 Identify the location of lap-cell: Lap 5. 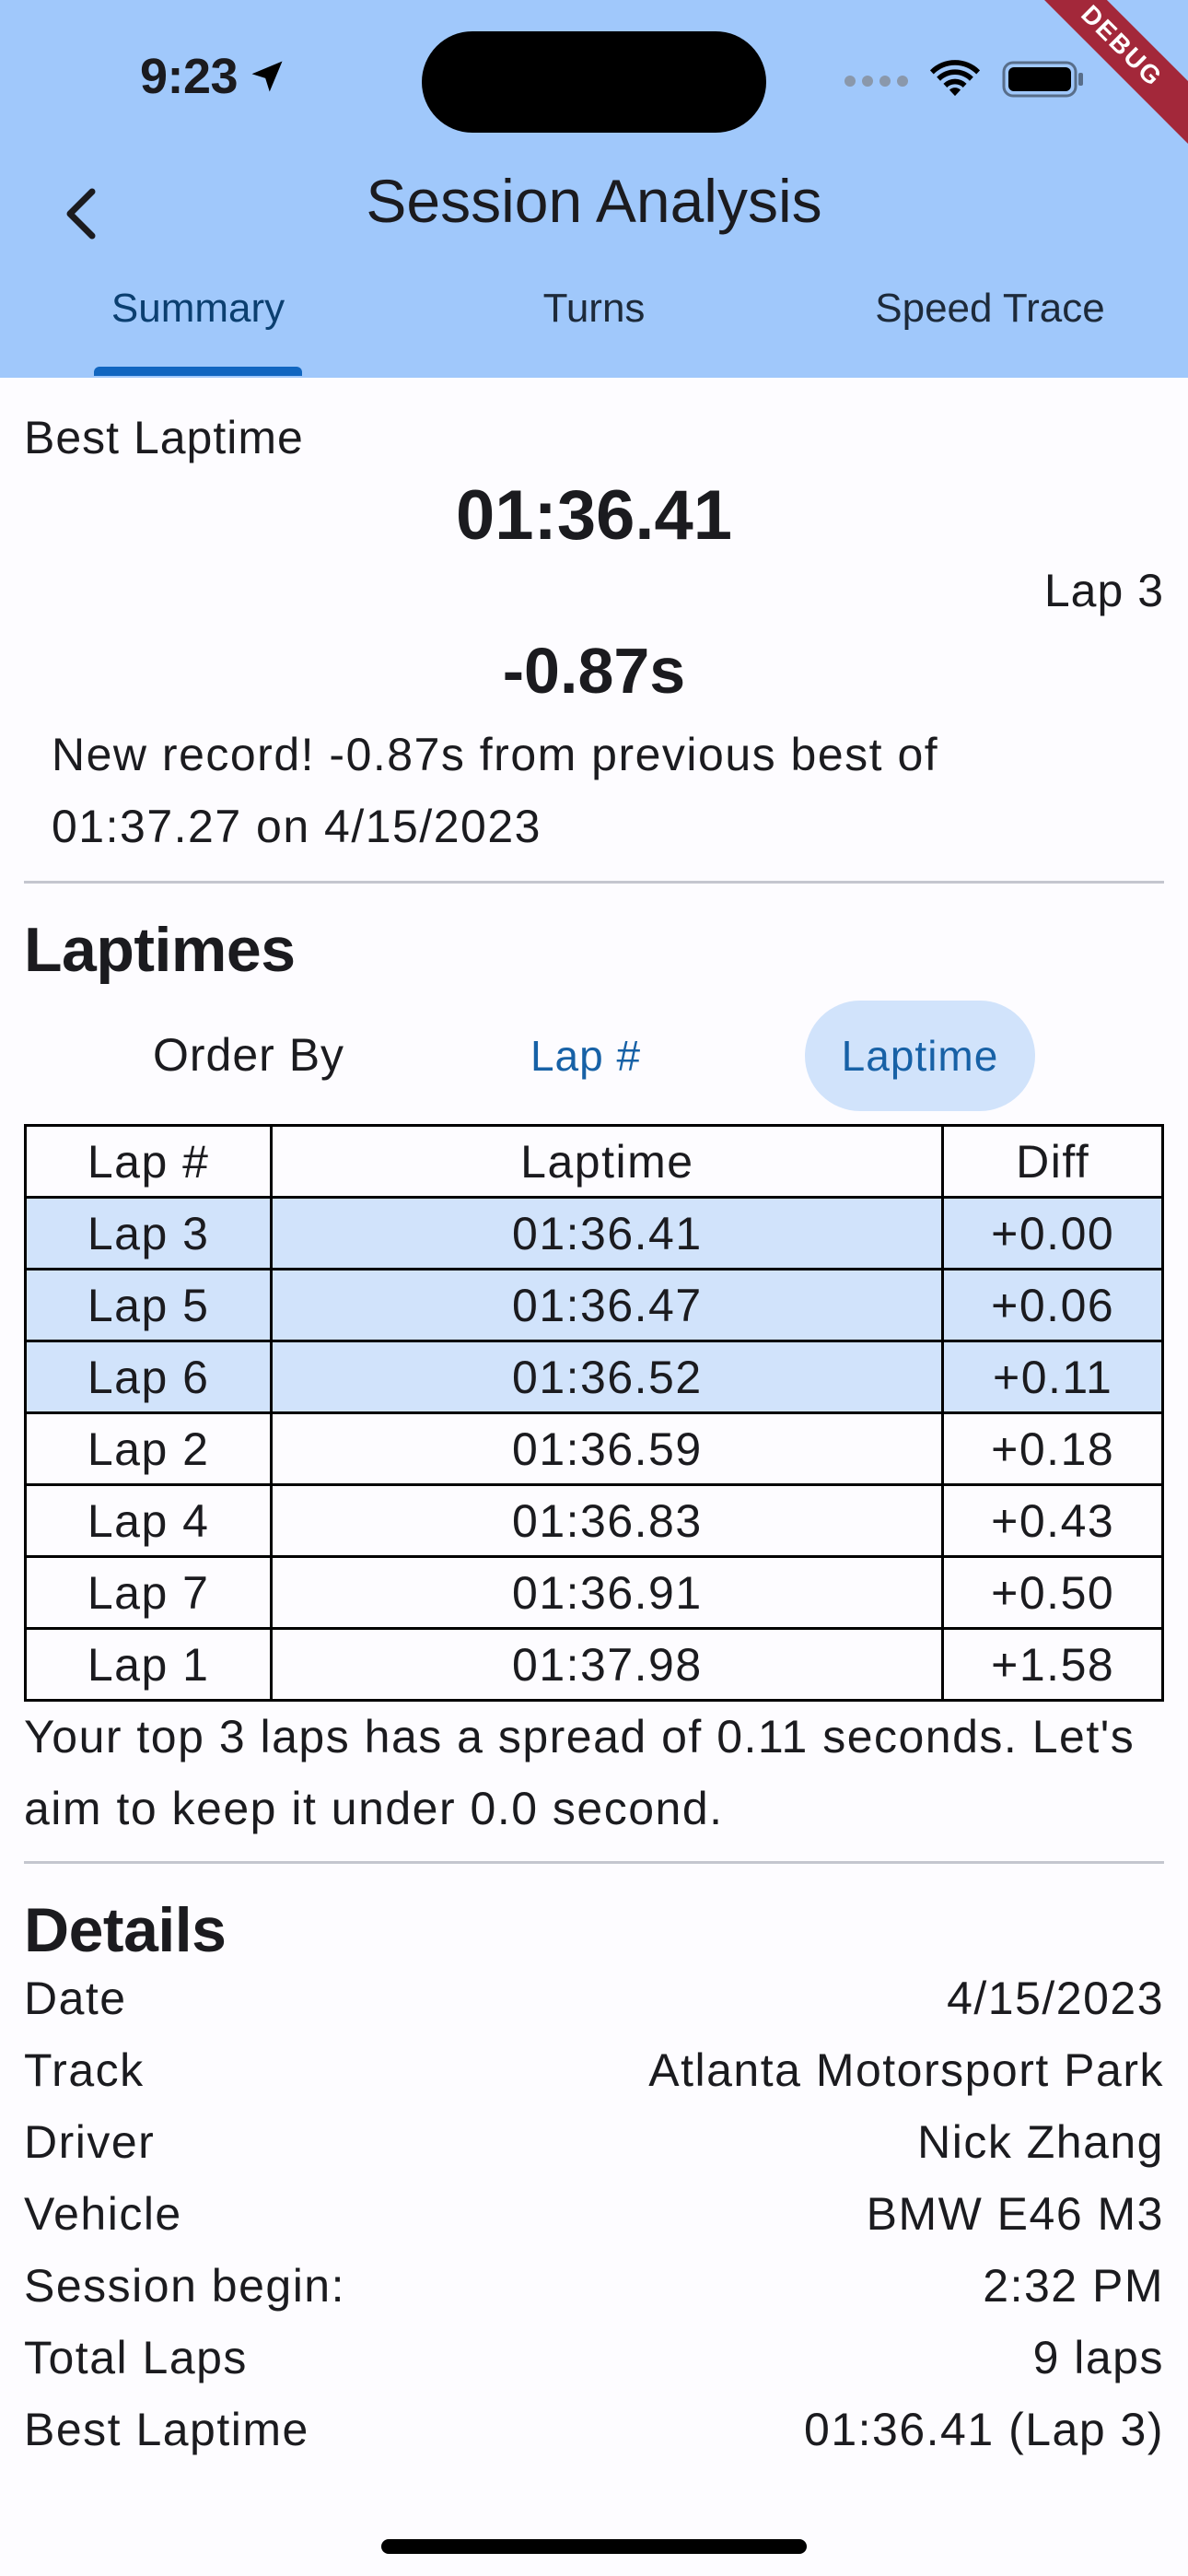
(148, 1305).